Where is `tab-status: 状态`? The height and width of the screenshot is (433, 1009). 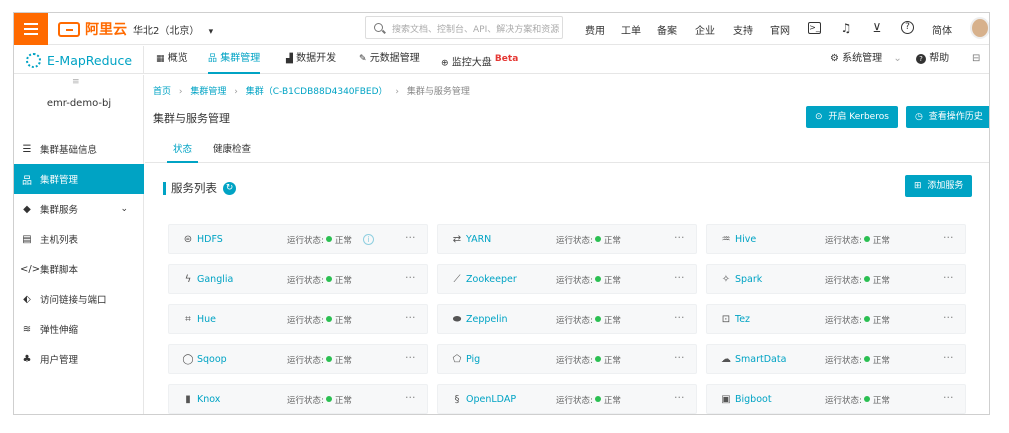
tab-status: 状态 is located at coordinates (183, 152).